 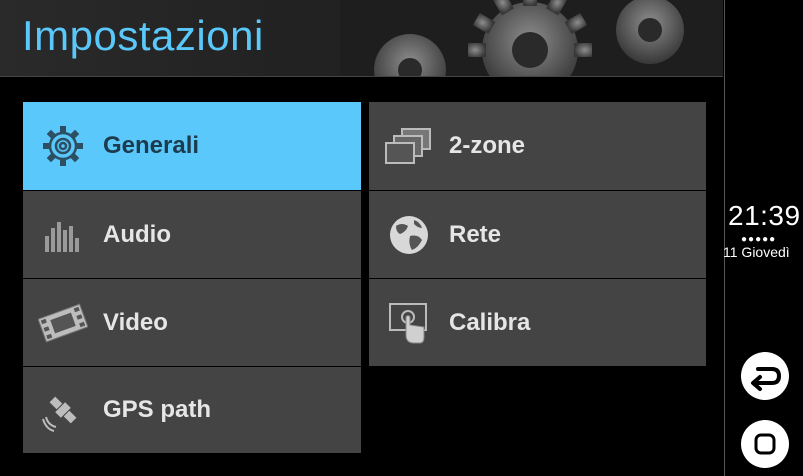 I want to click on equalizer-icon, so click(x=63, y=234).